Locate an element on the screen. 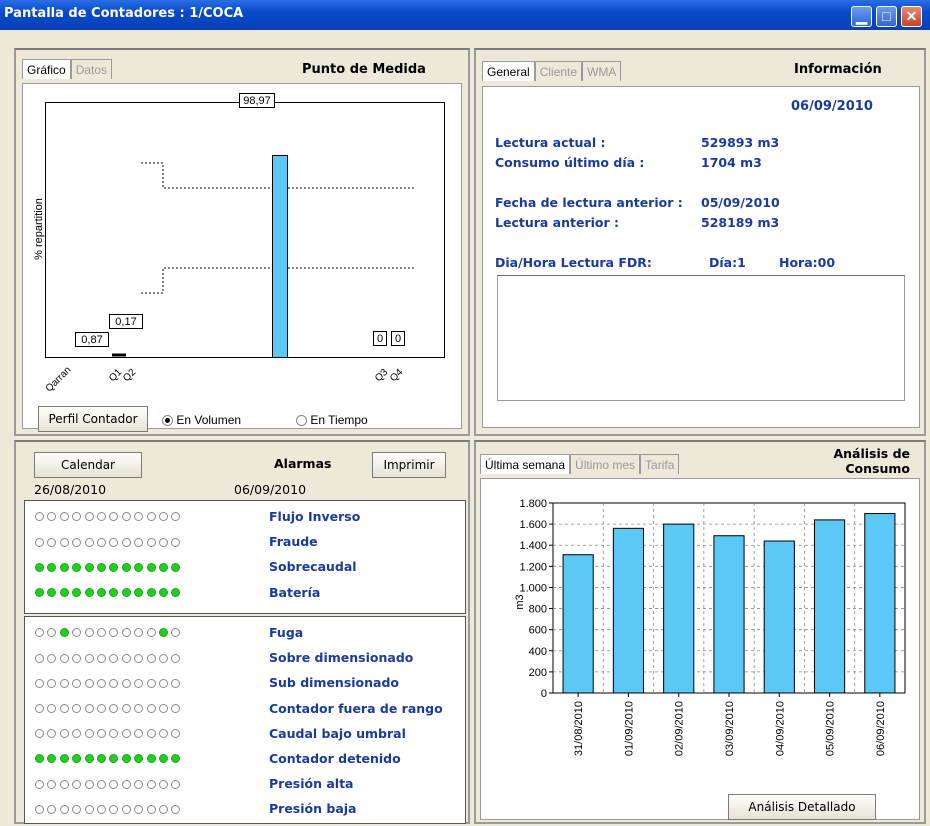 This screenshot has width=930, height=826. tab-cliente: Cliente is located at coordinates (558, 71).